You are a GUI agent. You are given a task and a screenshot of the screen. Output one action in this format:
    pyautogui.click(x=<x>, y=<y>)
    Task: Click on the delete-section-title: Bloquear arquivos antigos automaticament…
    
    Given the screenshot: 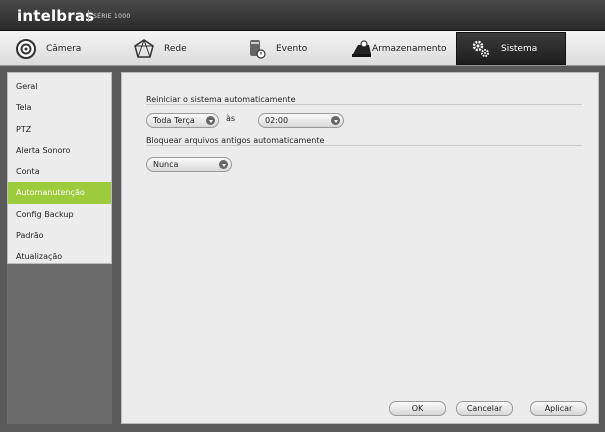 What is the action you would take?
    pyautogui.click(x=235, y=140)
    